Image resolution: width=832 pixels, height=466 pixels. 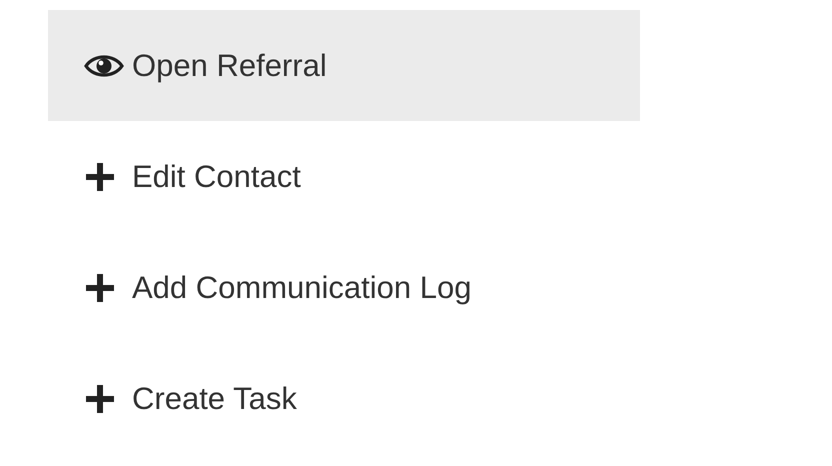 What do you see at coordinates (104, 65) in the screenshot?
I see `eye-icon` at bounding box center [104, 65].